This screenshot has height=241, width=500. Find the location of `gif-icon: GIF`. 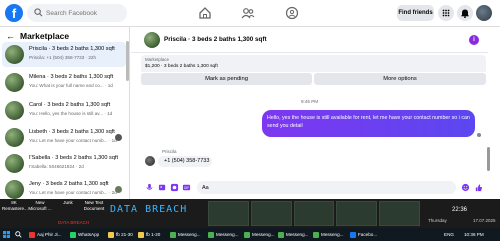

gif-icon: GIF is located at coordinates (186, 187).